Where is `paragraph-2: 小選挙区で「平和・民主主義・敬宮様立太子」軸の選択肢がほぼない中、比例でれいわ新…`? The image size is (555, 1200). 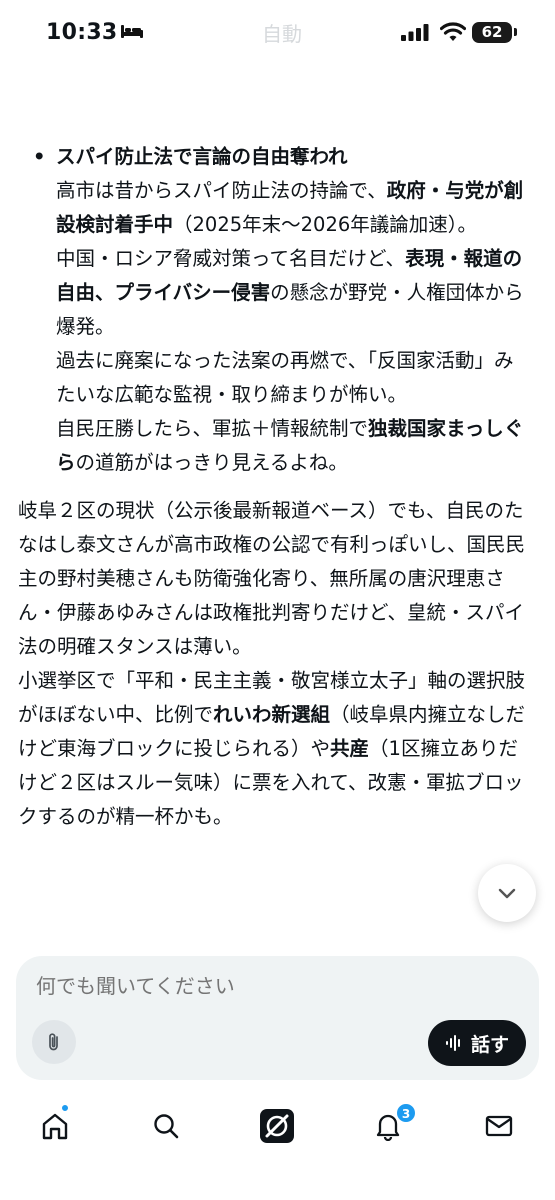 paragraph-2: 小選挙区で「平和・民主主義・敬宮様立太子」軸の選択肢がほぼない中、比例でれいわ新… is located at coordinates (274, 749).